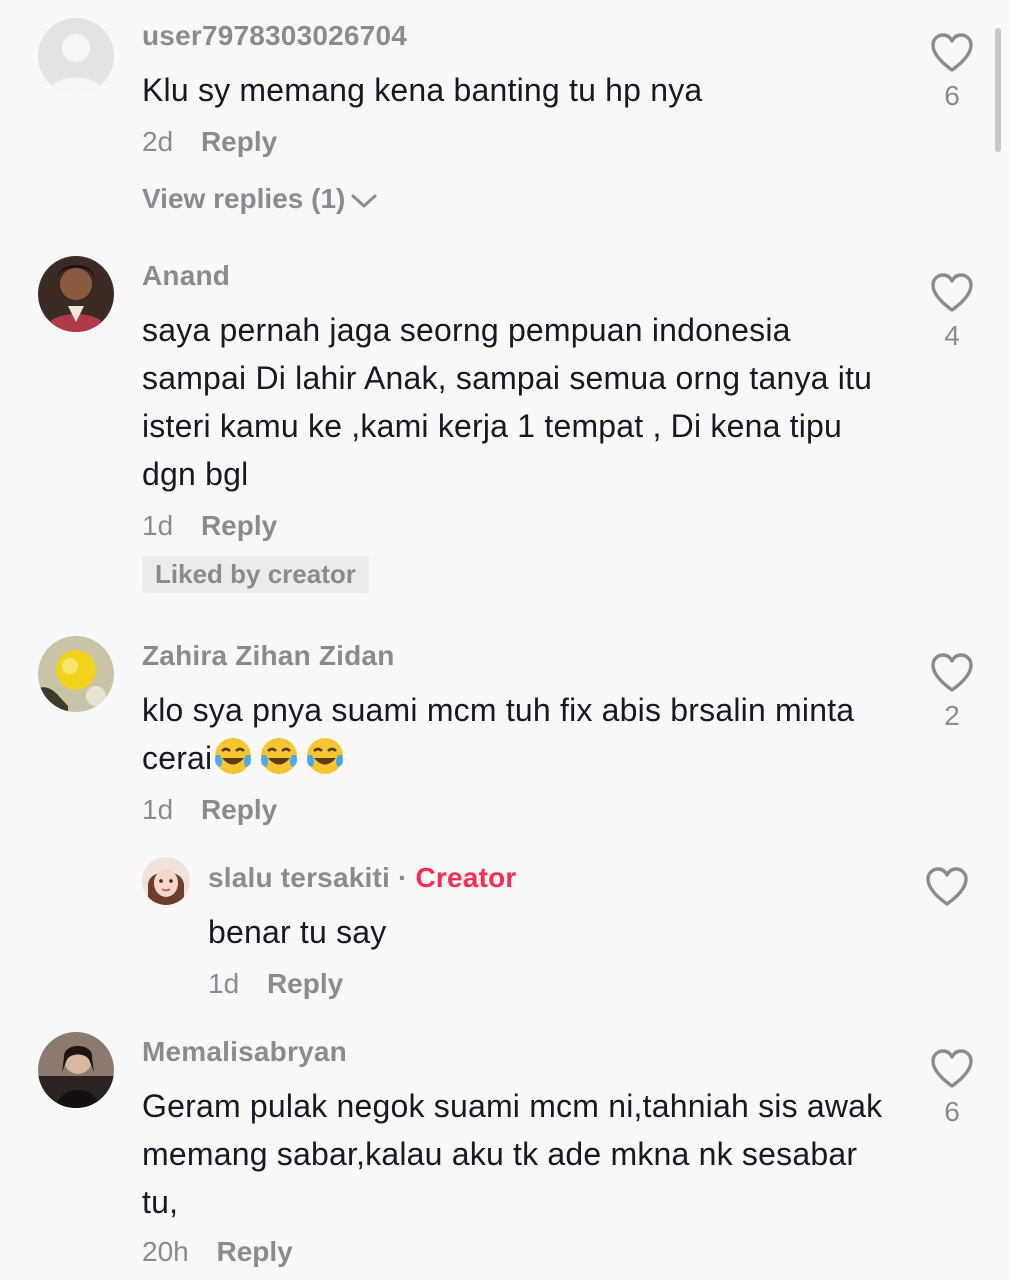 The width and height of the screenshot is (1009, 1280). I want to click on like-button: 4, so click(952, 312).